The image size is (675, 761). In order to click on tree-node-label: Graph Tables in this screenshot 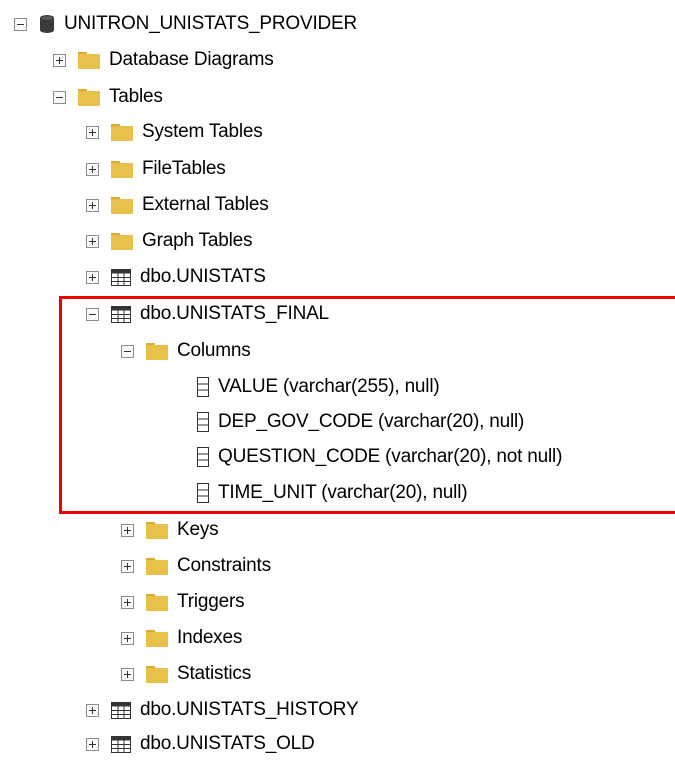, I will do `click(197, 240)`.